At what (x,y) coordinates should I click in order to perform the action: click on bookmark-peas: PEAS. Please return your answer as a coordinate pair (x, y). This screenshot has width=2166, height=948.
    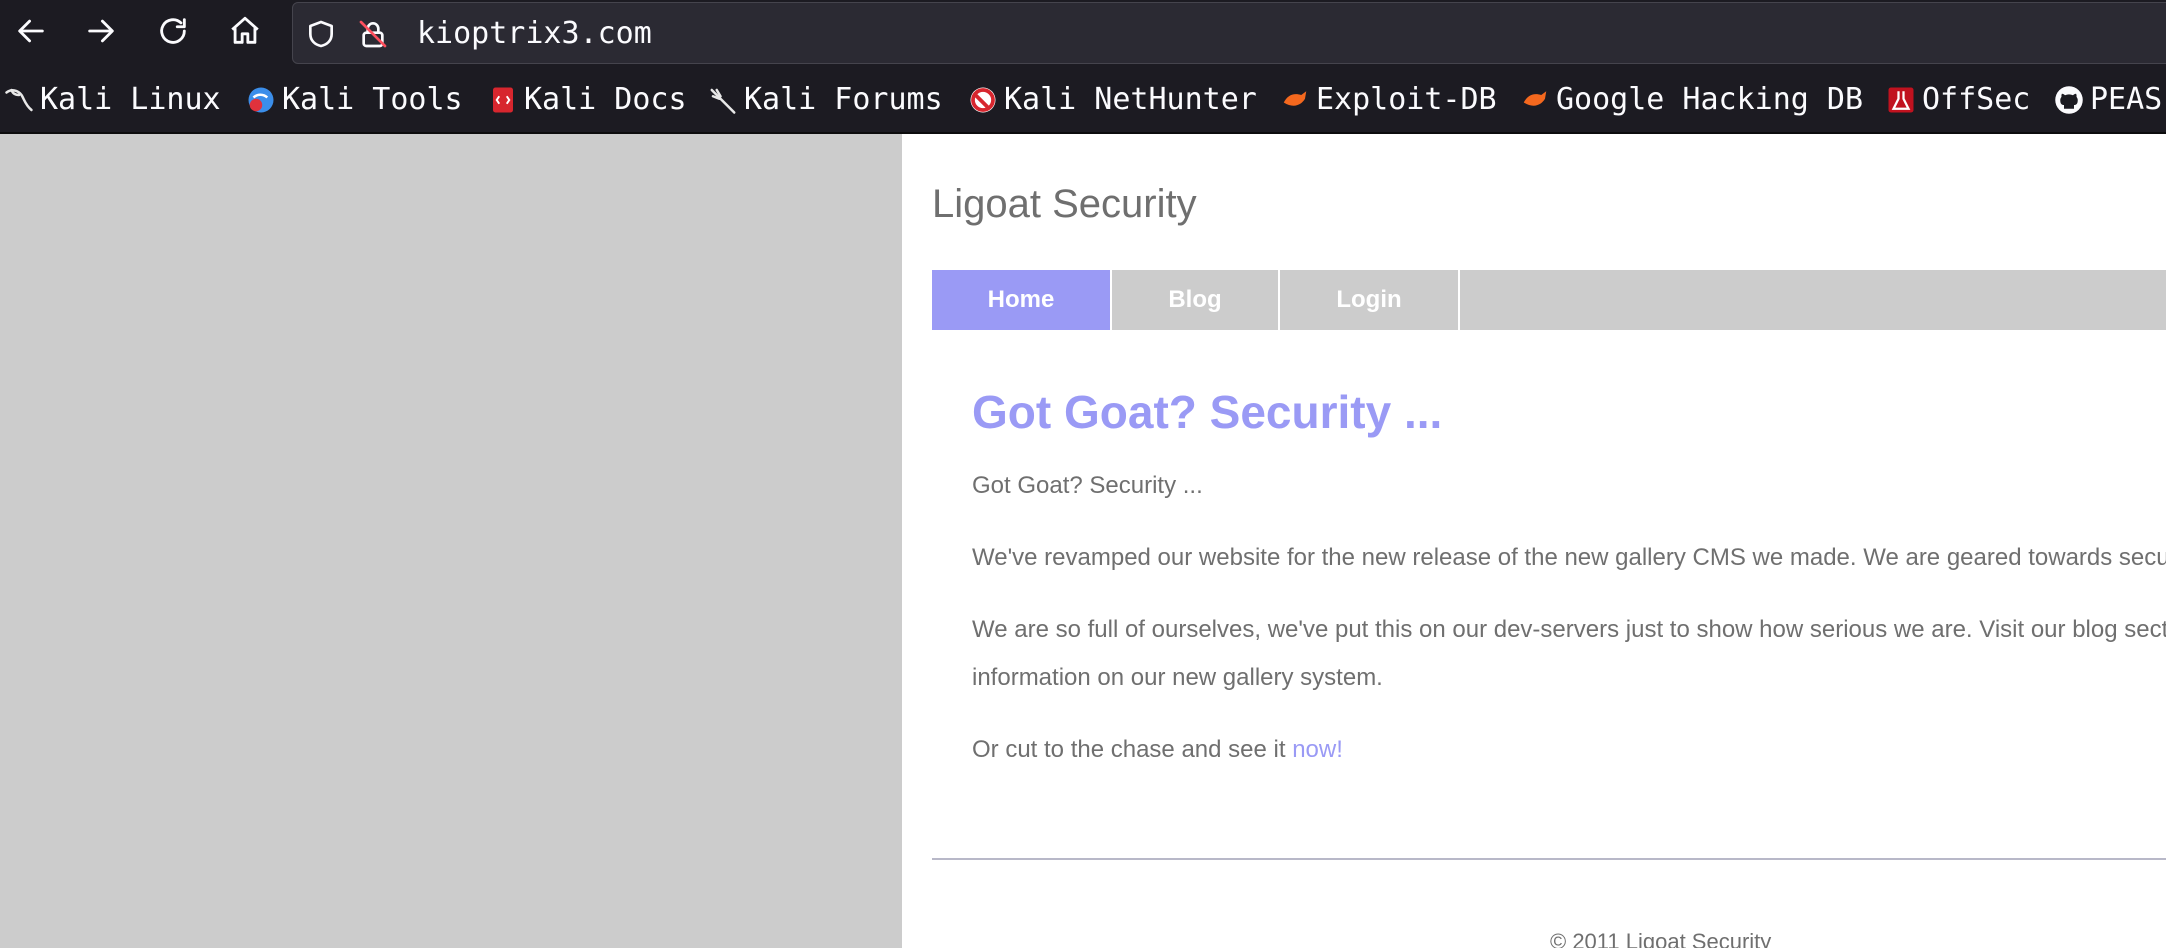
    Looking at the image, I should click on (2108, 100).